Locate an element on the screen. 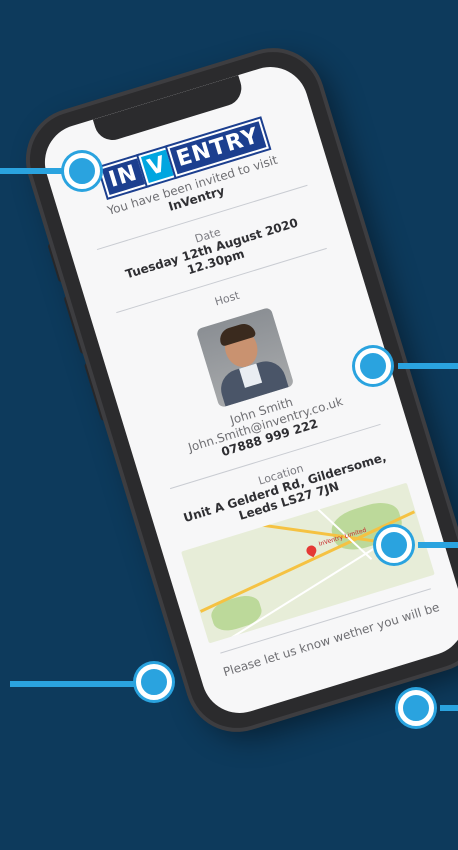 The height and width of the screenshot is (850, 458). map-road is located at coordinates (307, 561).